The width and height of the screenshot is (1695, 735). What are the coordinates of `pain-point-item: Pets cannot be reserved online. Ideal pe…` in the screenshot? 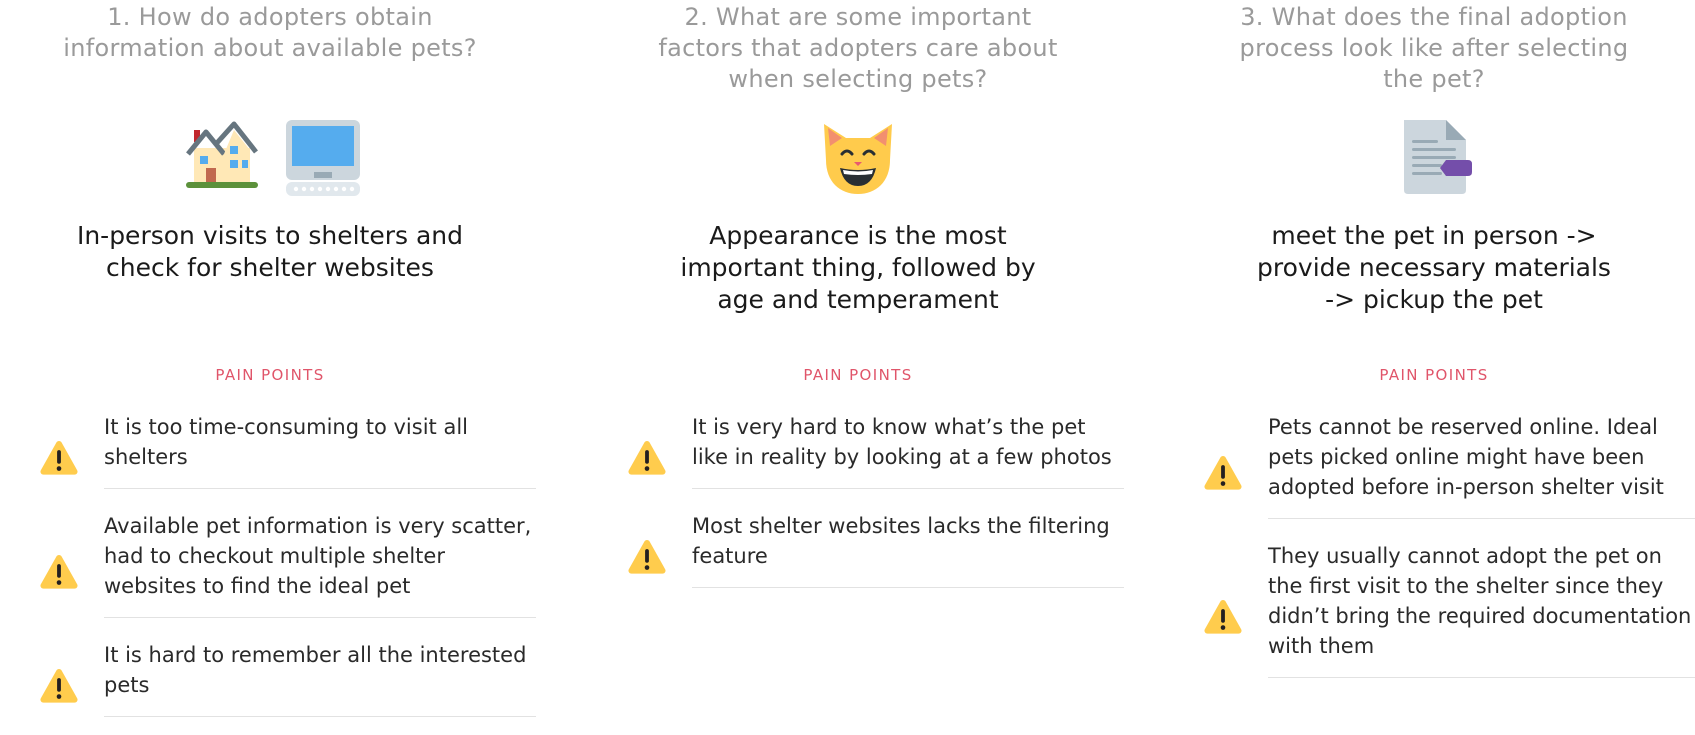 It's located at (1449, 472).